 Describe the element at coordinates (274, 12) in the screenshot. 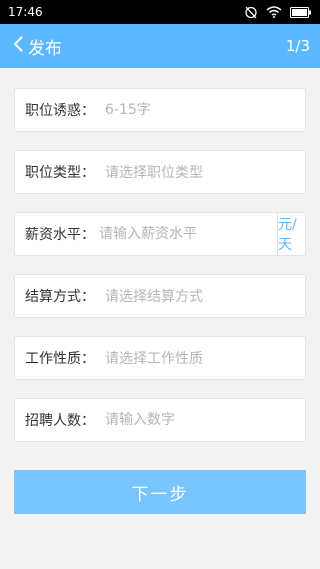

I see `wifi-icon` at that location.